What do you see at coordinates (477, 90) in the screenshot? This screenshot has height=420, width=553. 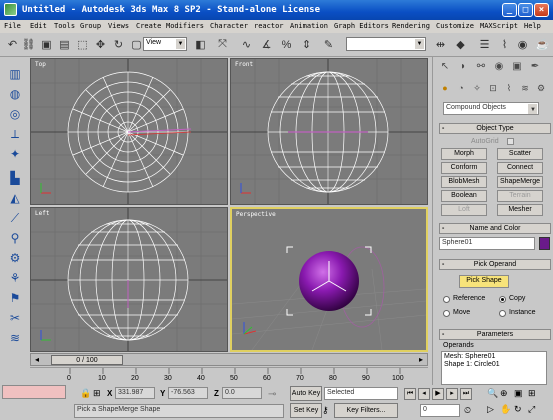 I see `lights-icon: ✧` at bounding box center [477, 90].